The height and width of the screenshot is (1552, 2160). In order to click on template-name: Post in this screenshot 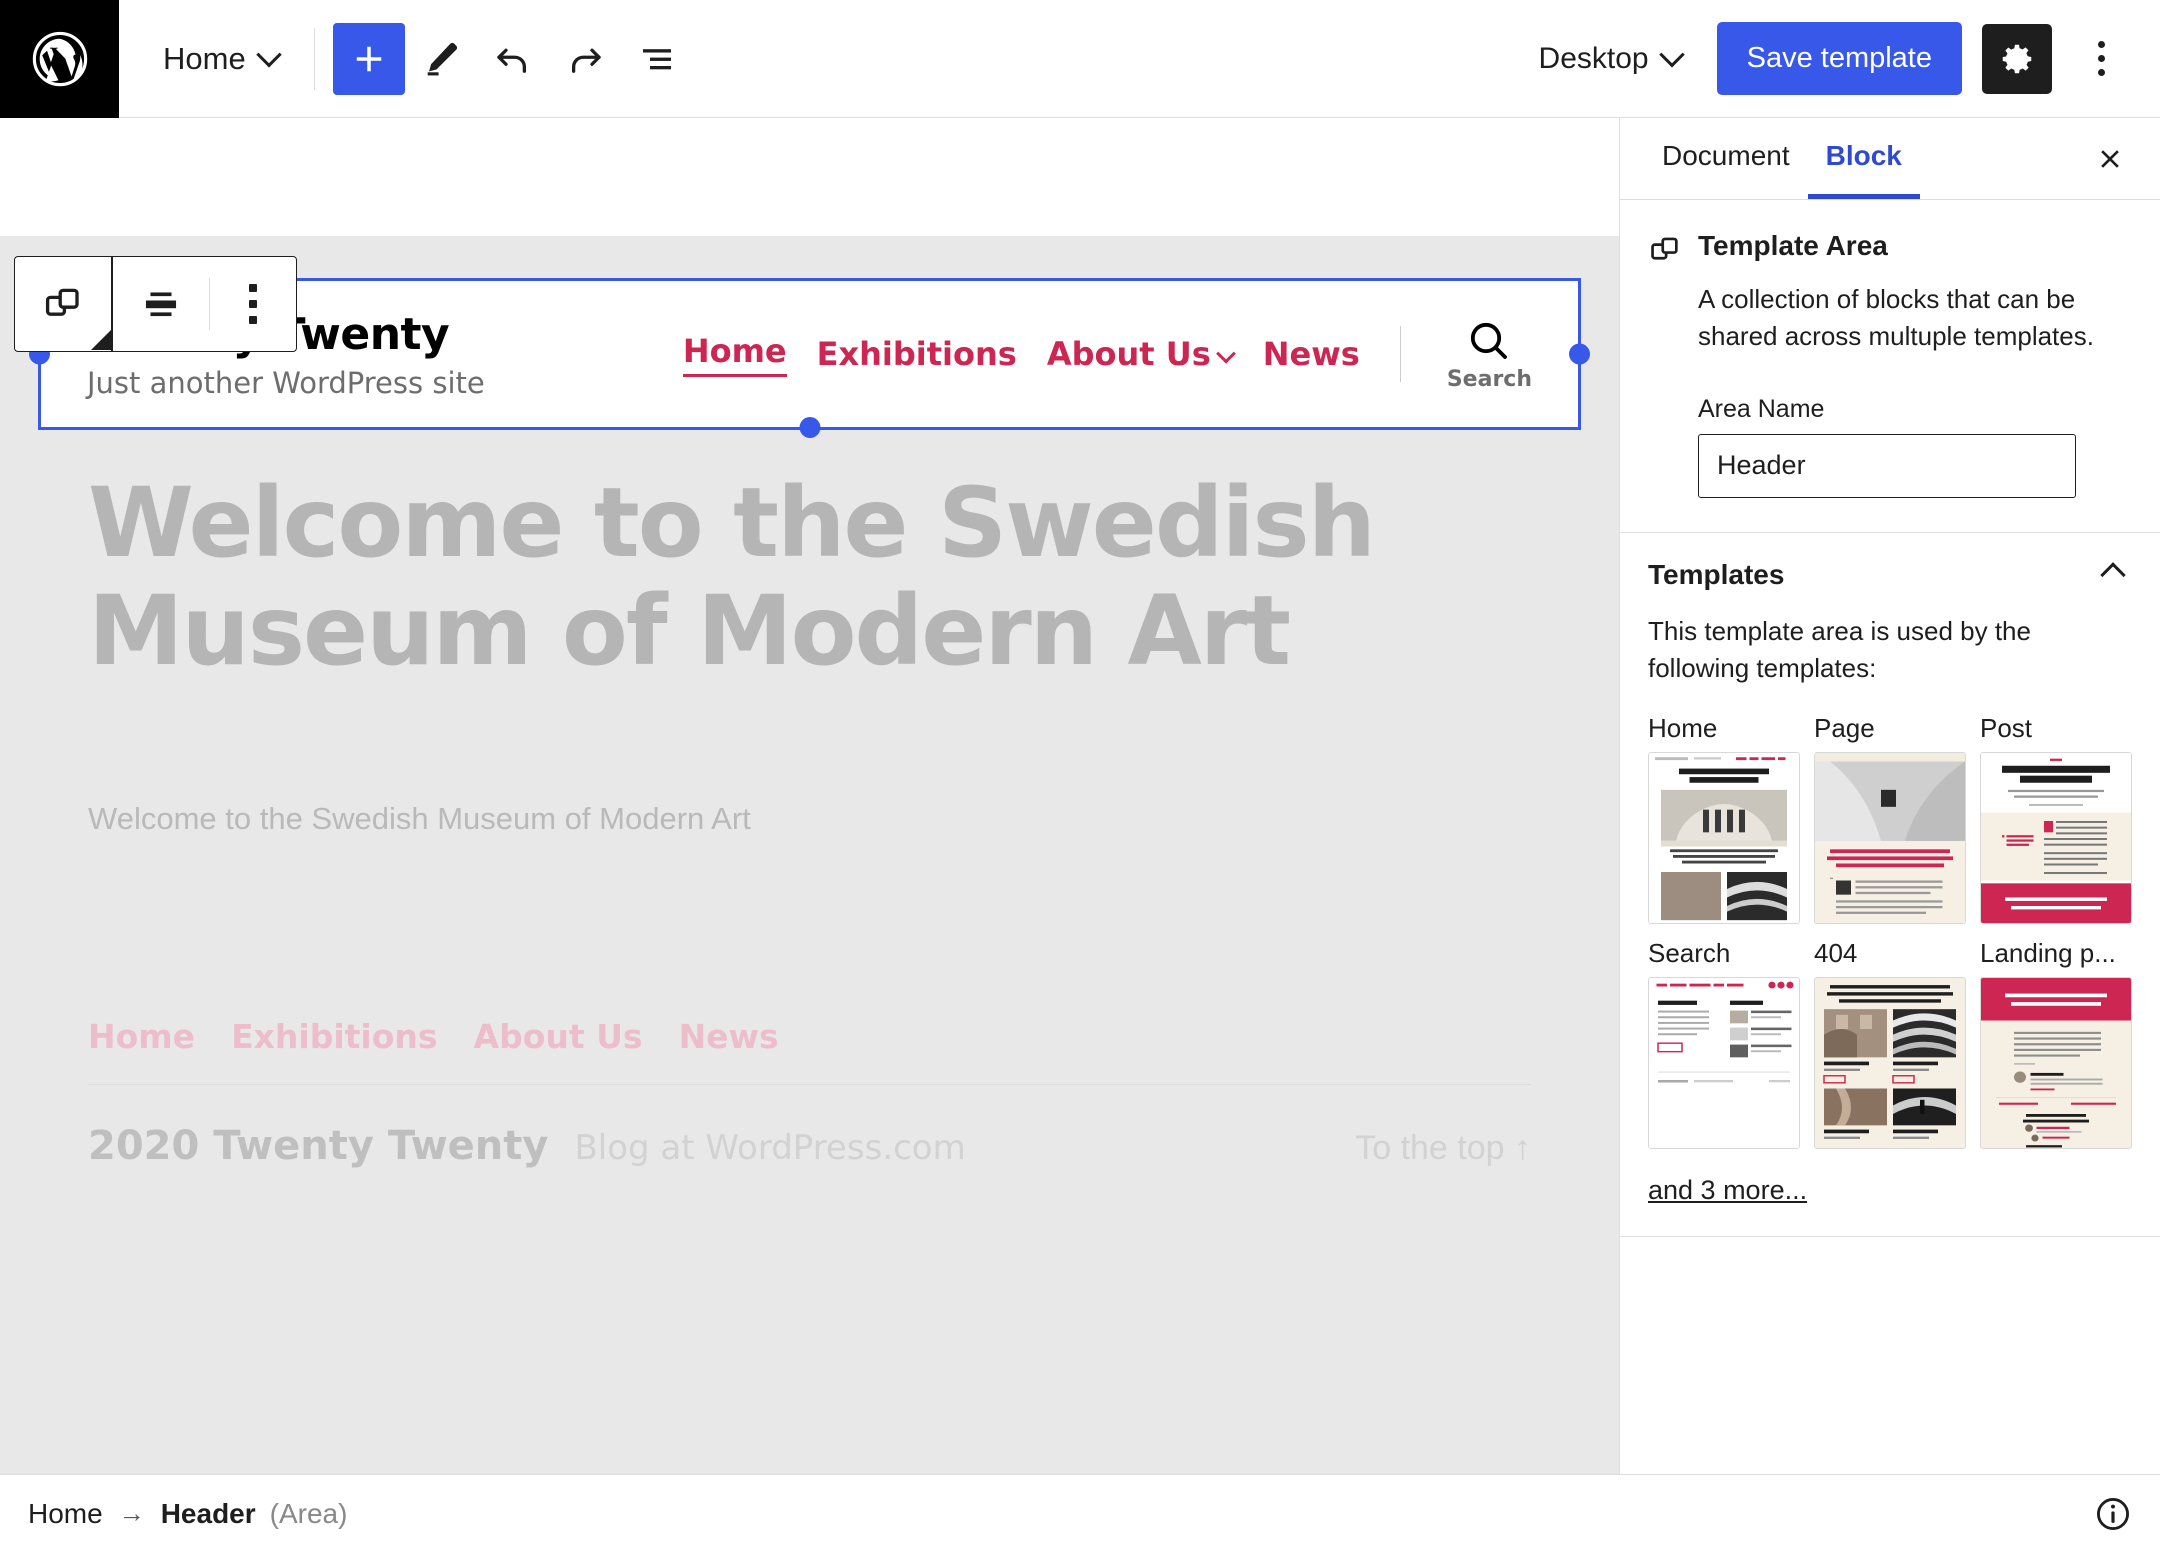, I will do `click(2006, 727)`.